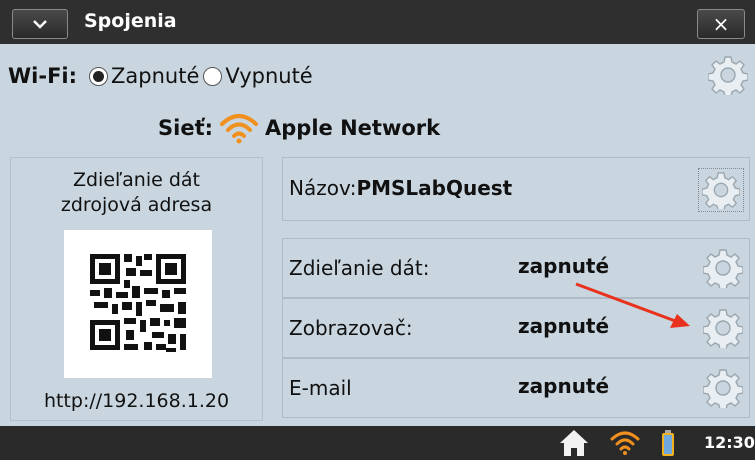  What do you see at coordinates (377, 22) in the screenshot?
I see `title-bar: Spojenia ×` at bounding box center [377, 22].